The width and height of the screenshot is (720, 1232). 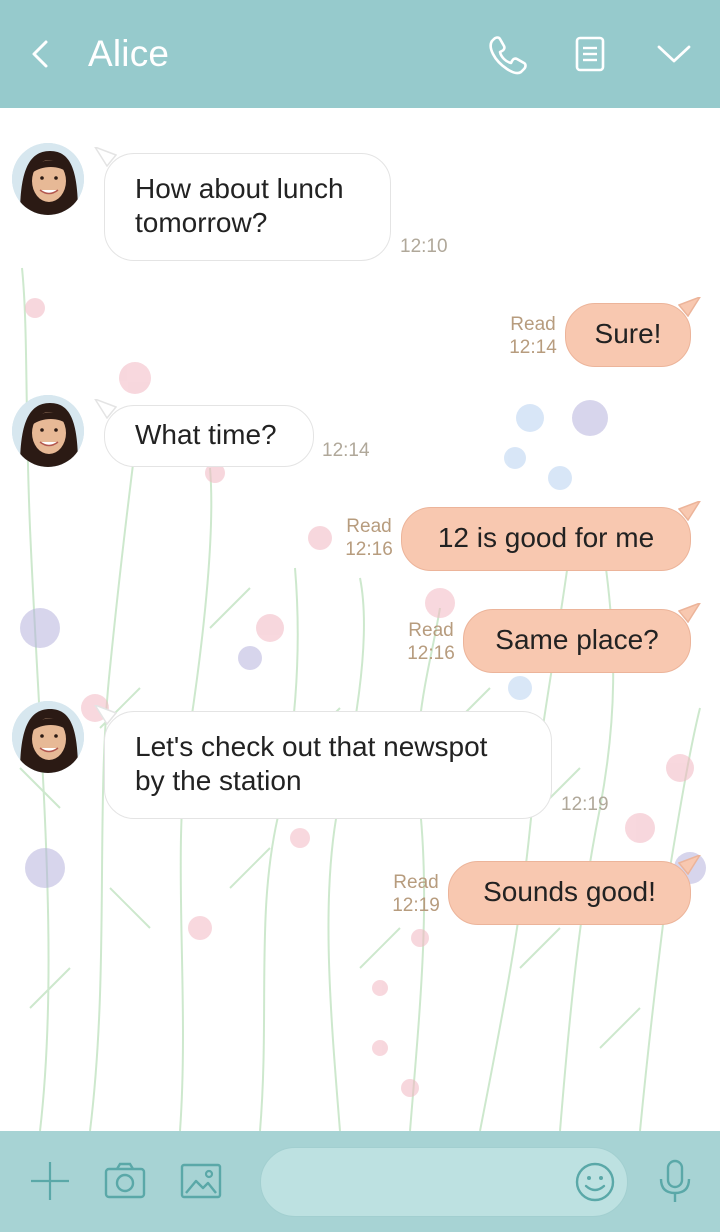 I want to click on message-bubble-incoming: How about lunch tomorrow?, so click(x=242, y=204).